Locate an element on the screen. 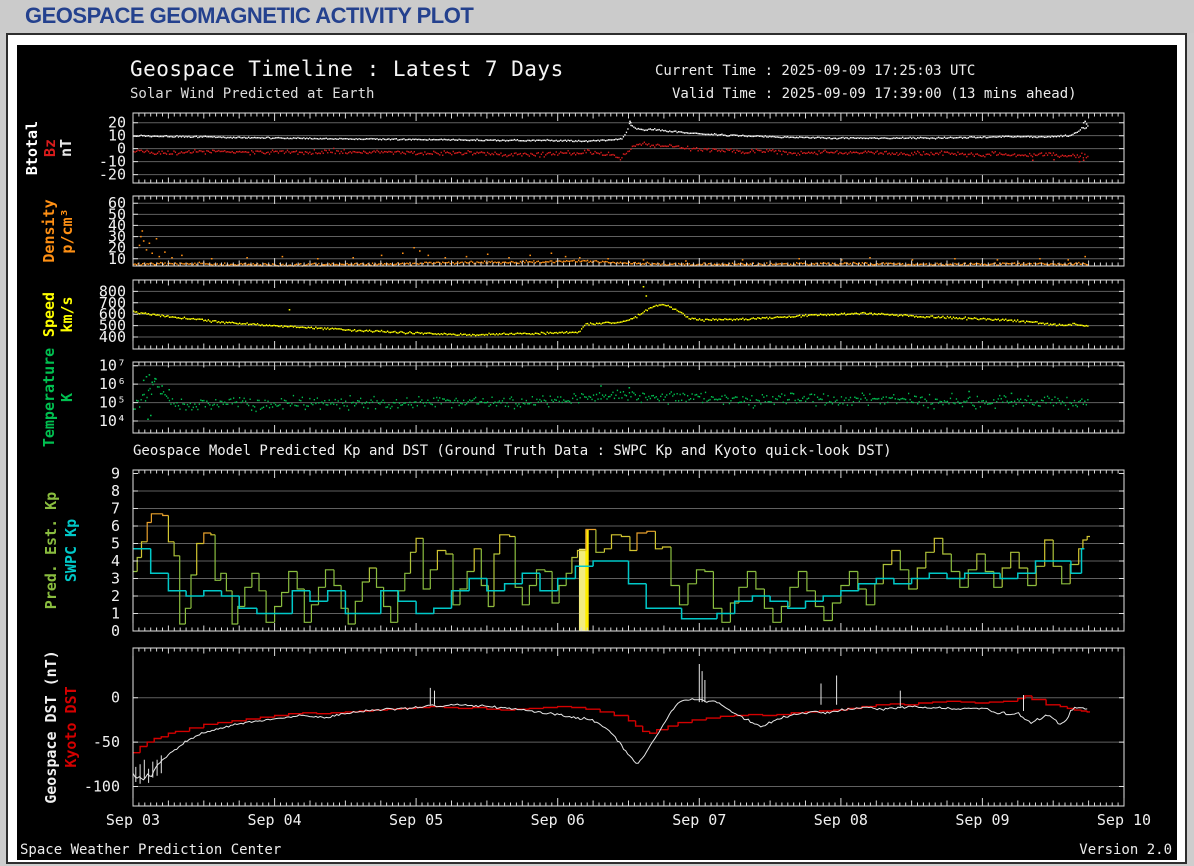 The image size is (1194, 866). svg-text: Btotal is located at coordinates (32, 148).